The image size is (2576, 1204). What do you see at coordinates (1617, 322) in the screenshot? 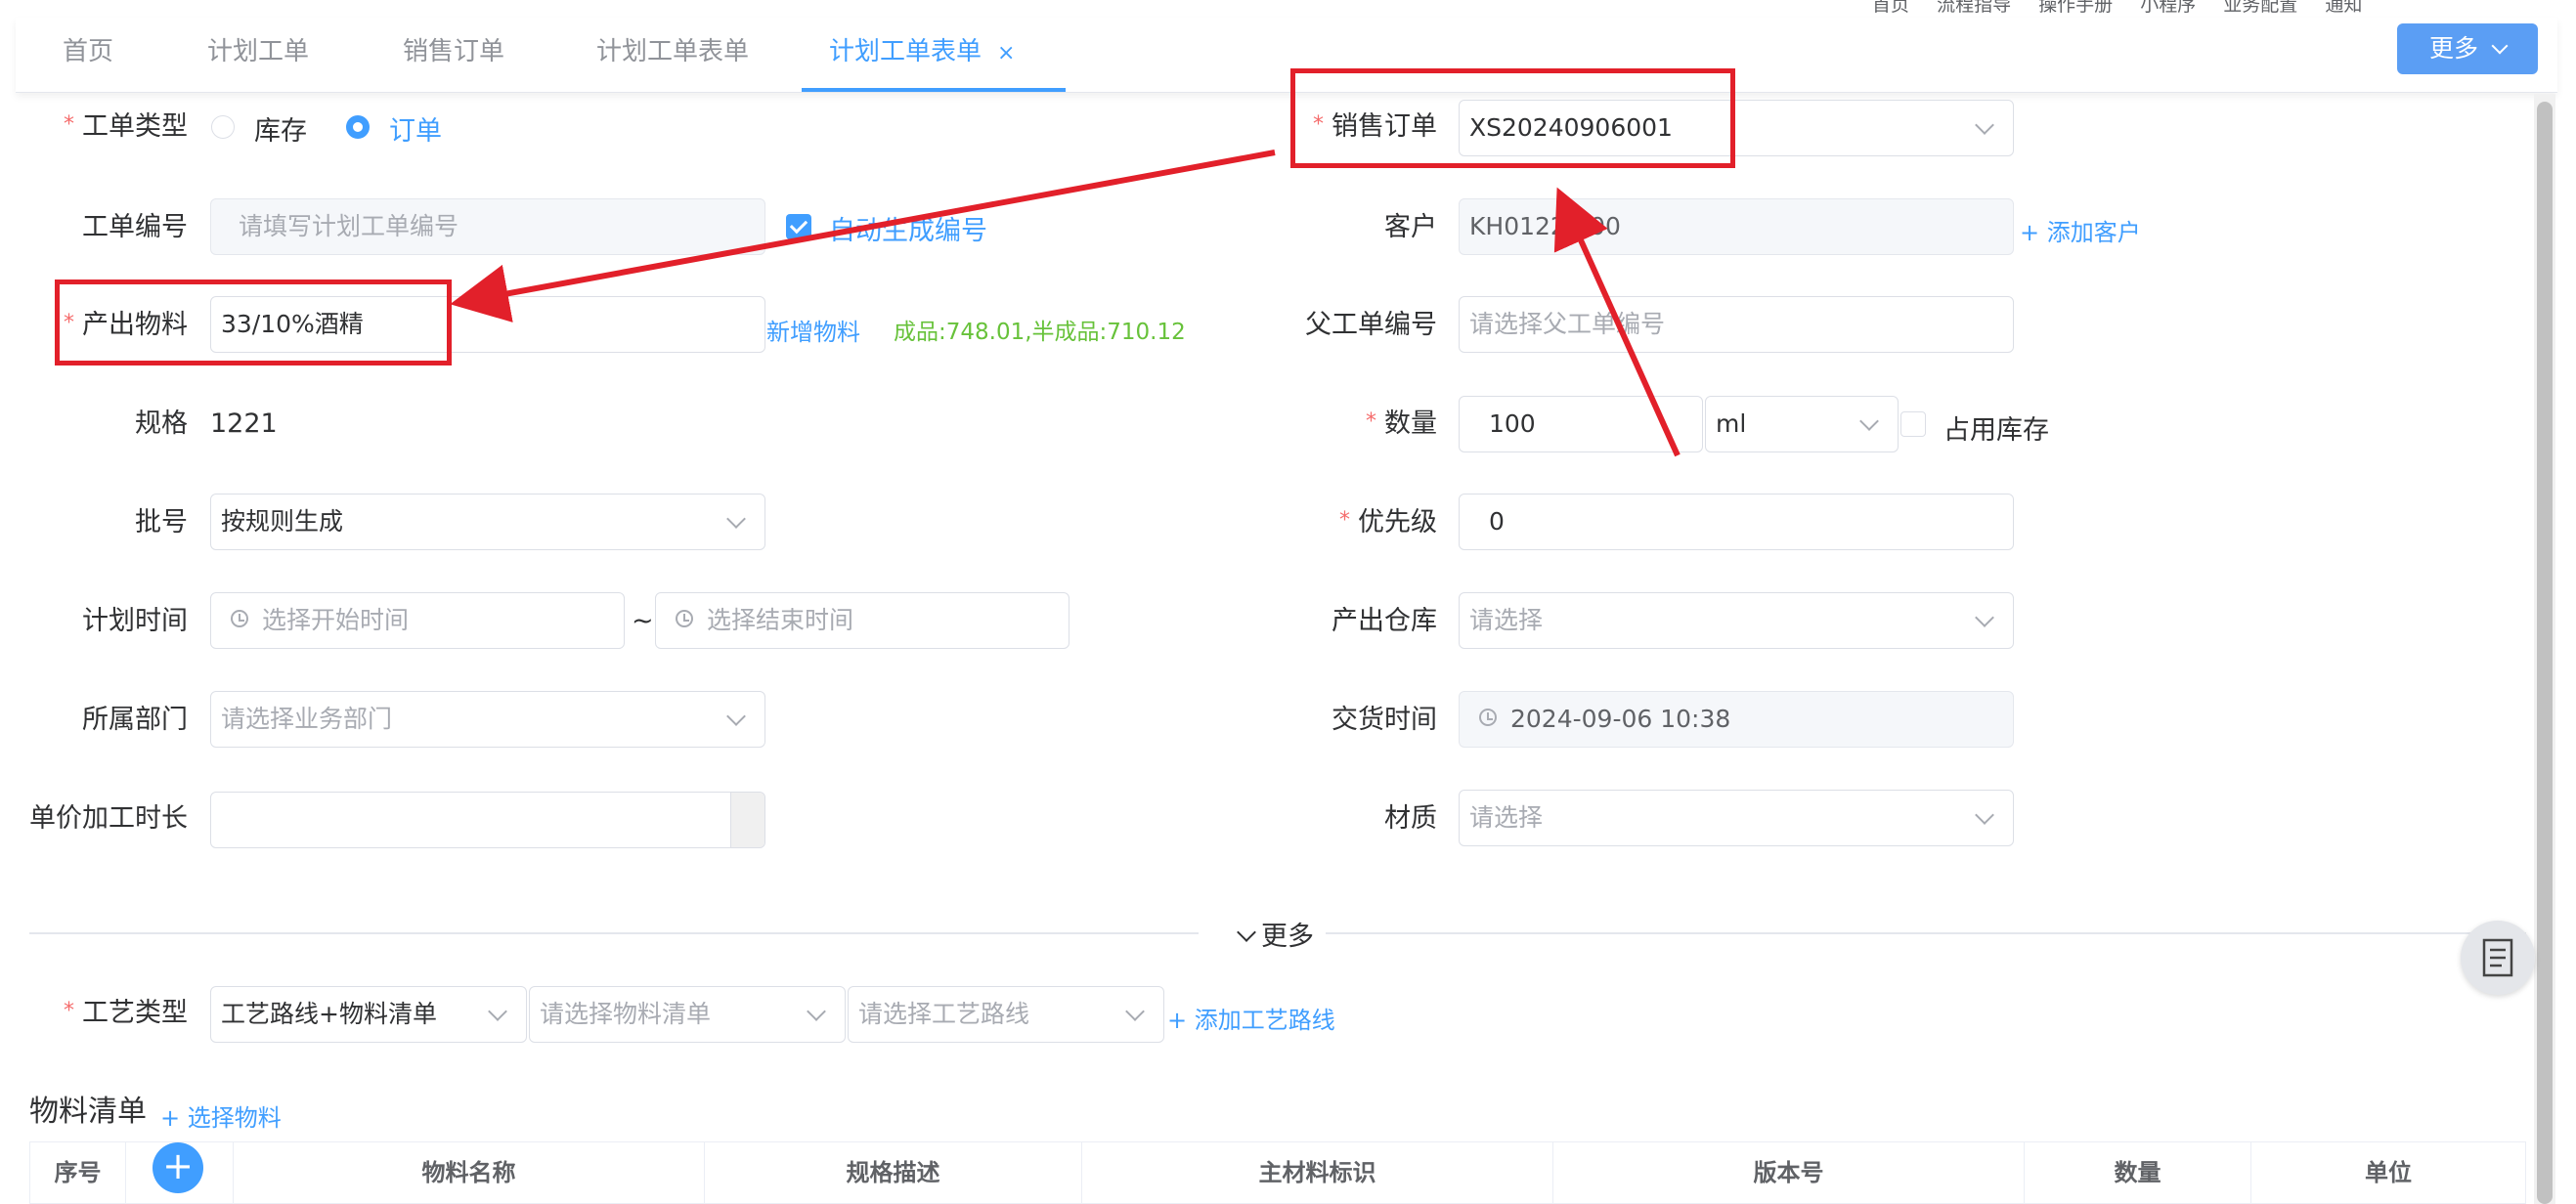
I see `arrow-to-sales-order` at bounding box center [1617, 322].